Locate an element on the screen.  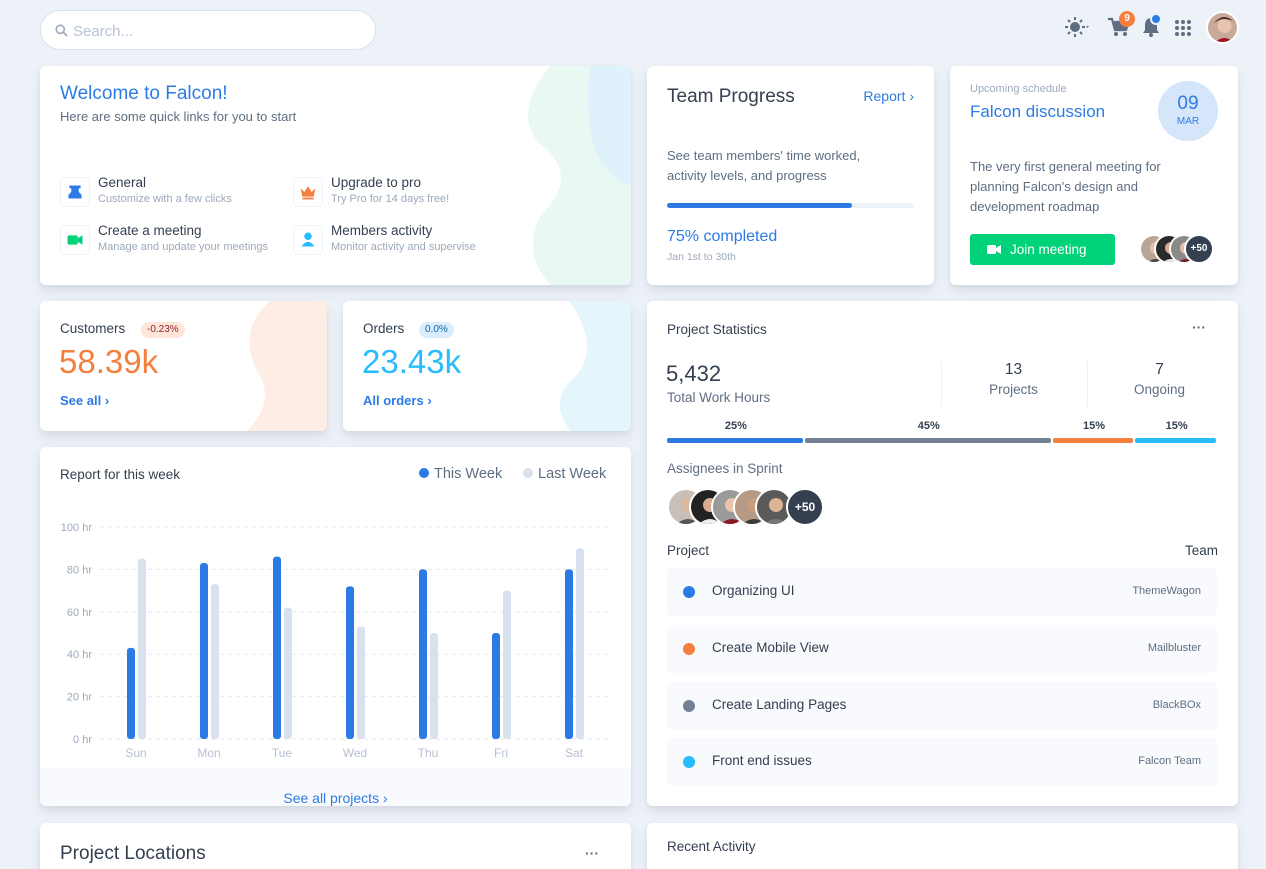
weekly-report-title: Report for this week is located at coordinates (120, 474).